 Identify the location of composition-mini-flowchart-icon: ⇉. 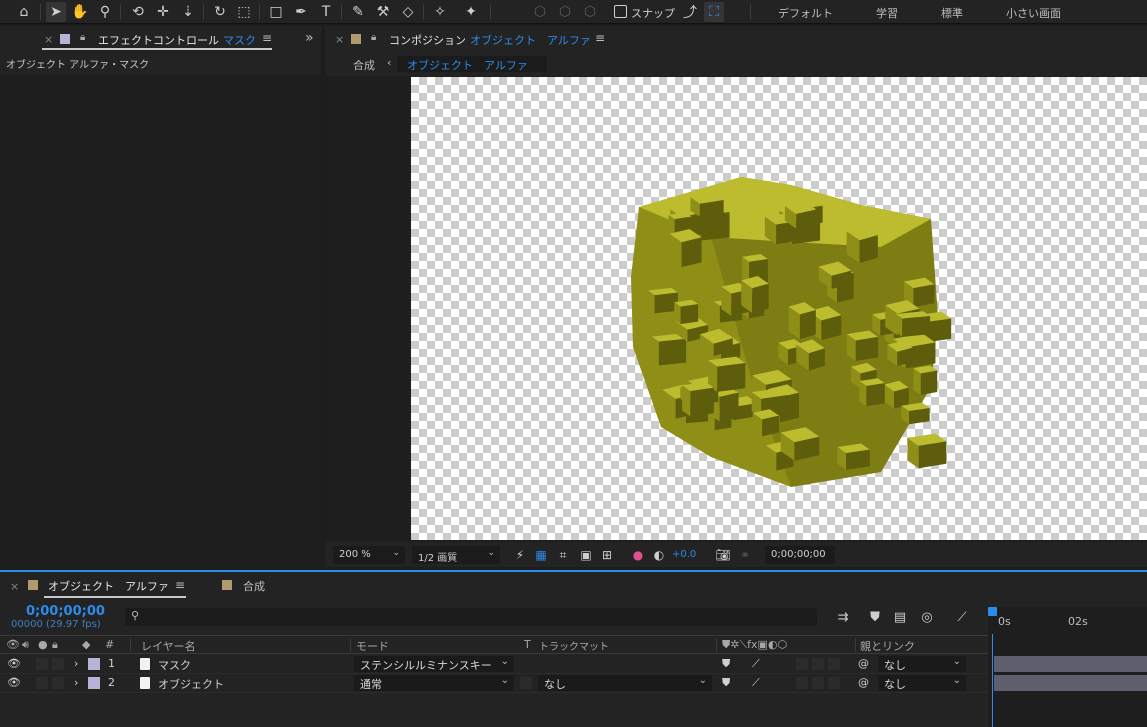
(843, 617).